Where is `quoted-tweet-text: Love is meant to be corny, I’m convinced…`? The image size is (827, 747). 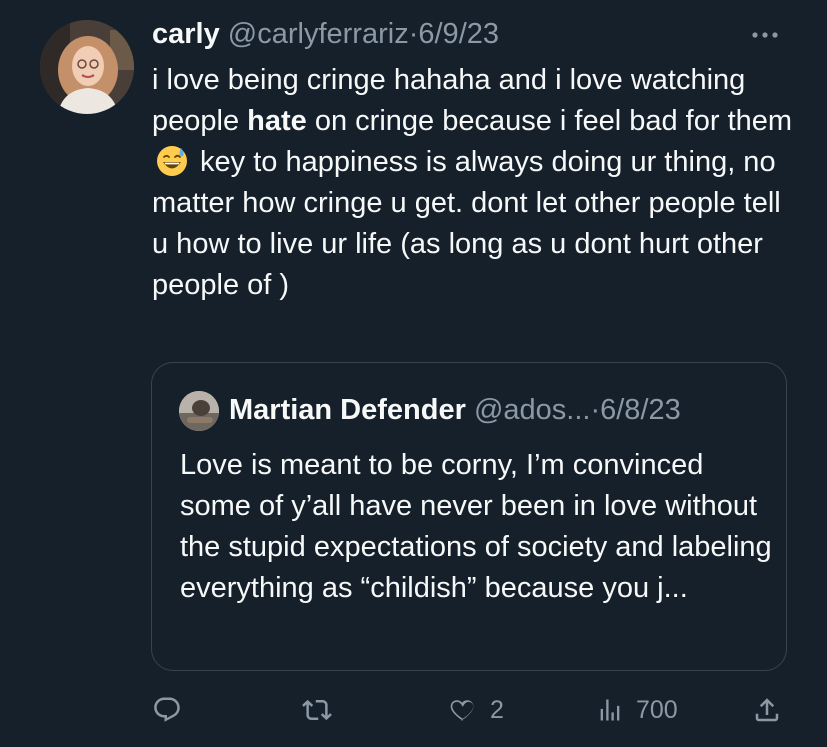 quoted-tweet-text: Love is meant to be corny, I’m convinced… is located at coordinates (476, 526).